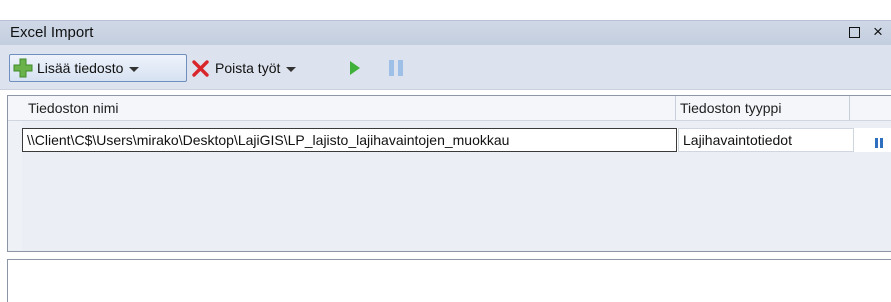 This screenshot has width=891, height=302. I want to click on plus-icon, so click(23, 68).